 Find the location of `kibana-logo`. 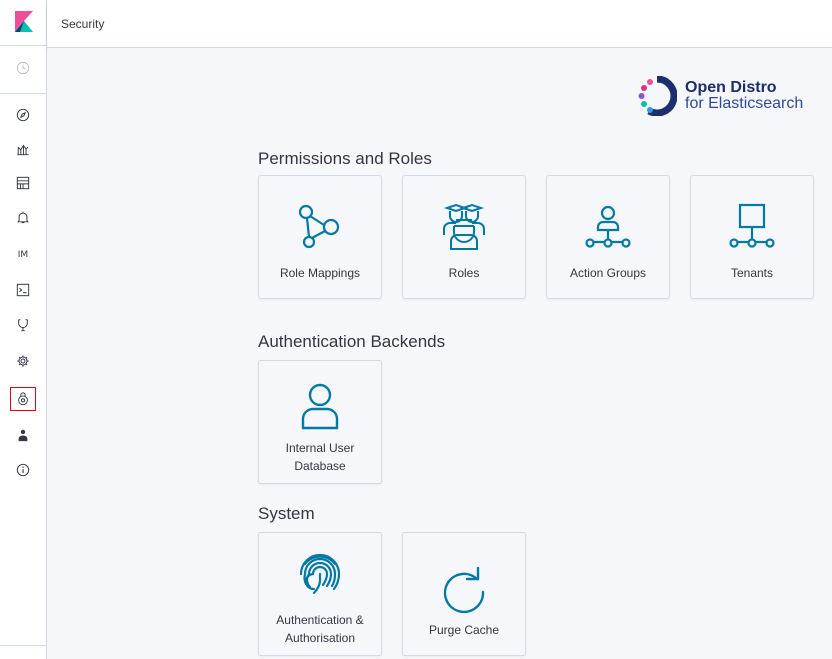

kibana-logo is located at coordinates (24, 22).